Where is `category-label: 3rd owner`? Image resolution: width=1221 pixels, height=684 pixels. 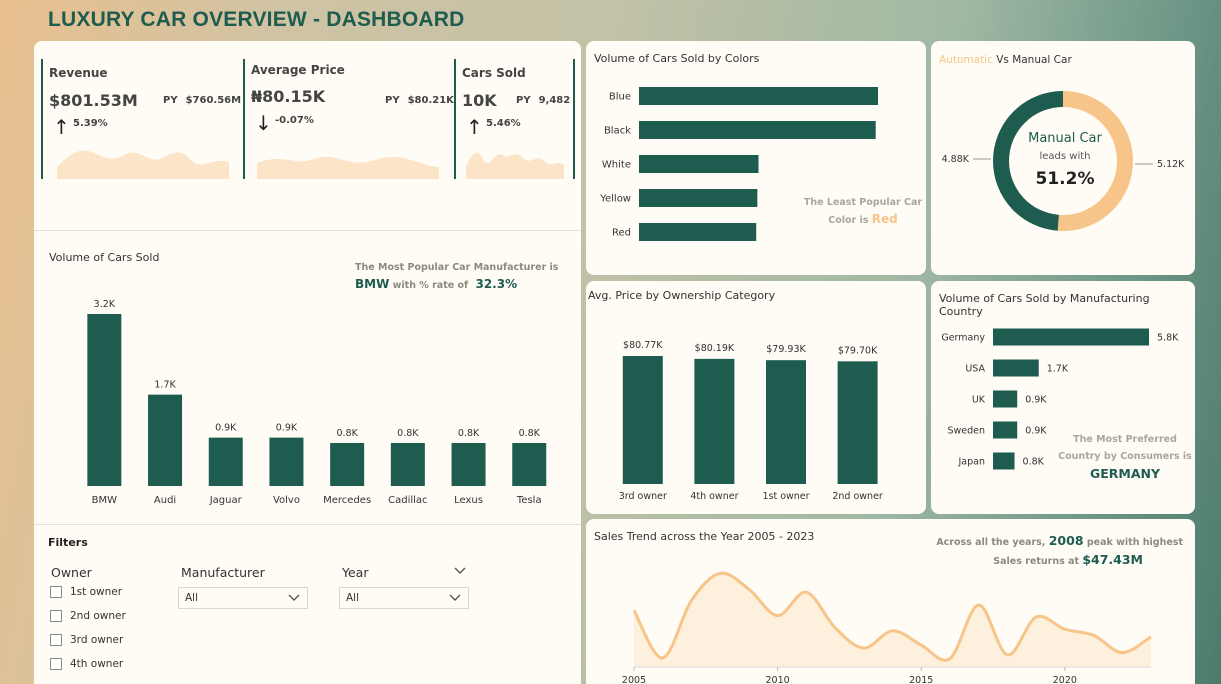
category-label: 3rd owner is located at coordinates (643, 496).